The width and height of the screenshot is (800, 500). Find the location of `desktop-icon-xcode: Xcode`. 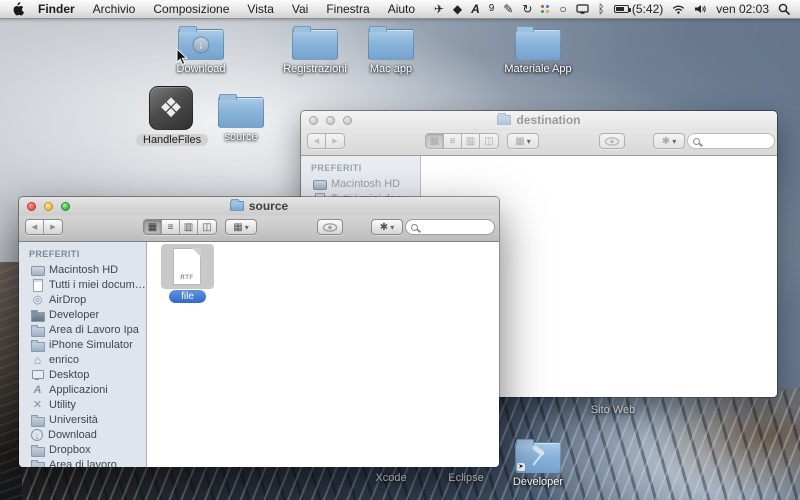

desktop-icon-xcode: Xcode is located at coordinates (391, 478).